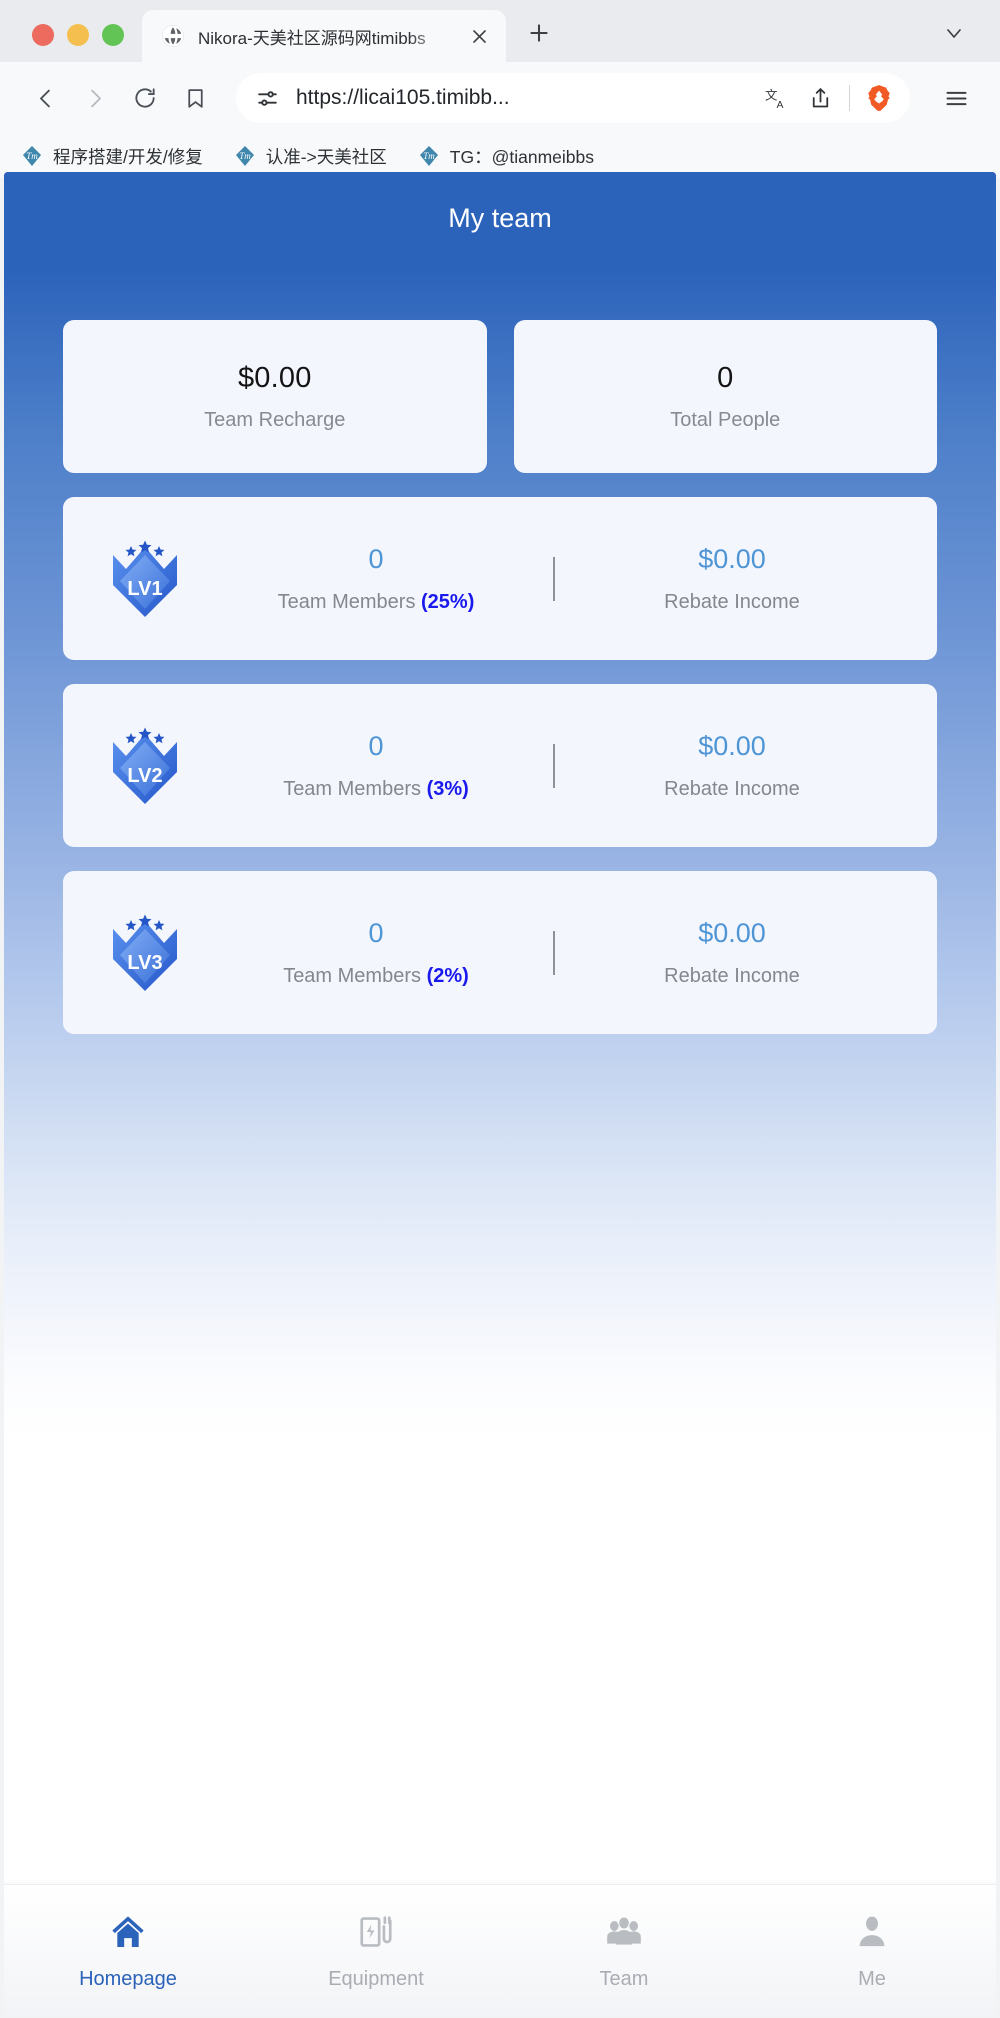 This screenshot has width=1000, height=2018. Describe the element at coordinates (128, 156) in the screenshot. I see `bookmark-label: 程序搭建/开发/修复` at that location.